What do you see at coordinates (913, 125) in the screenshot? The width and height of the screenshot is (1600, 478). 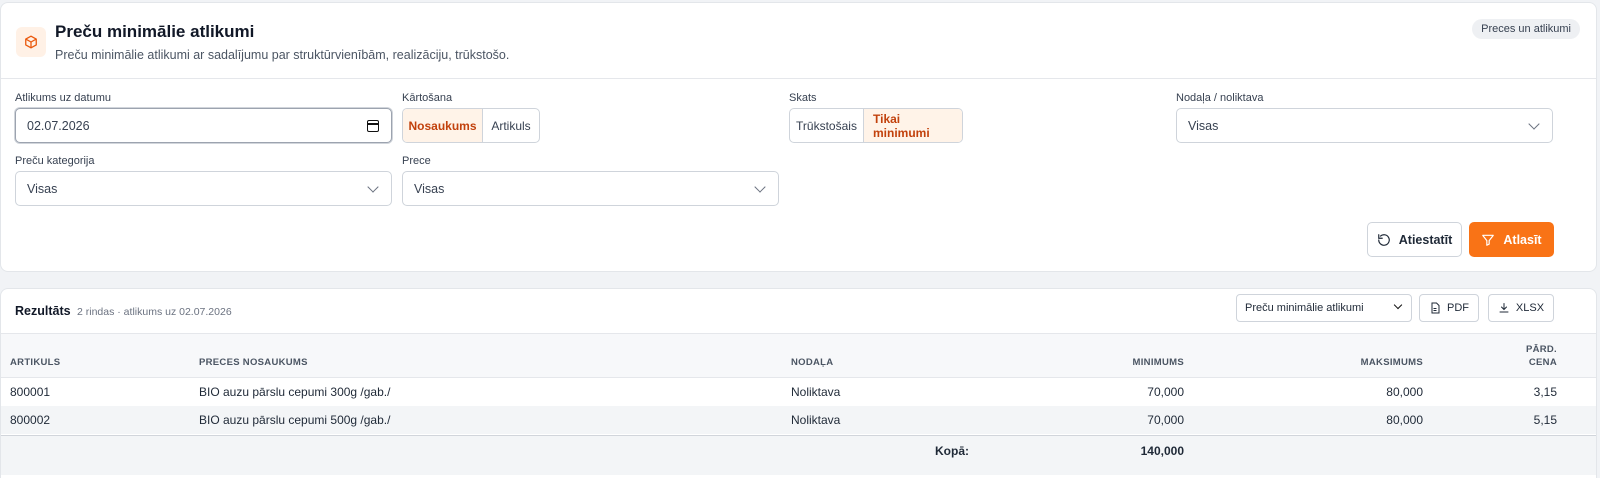 I see `view-option-minimums: Tikai minimumi` at bounding box center [913, 125].